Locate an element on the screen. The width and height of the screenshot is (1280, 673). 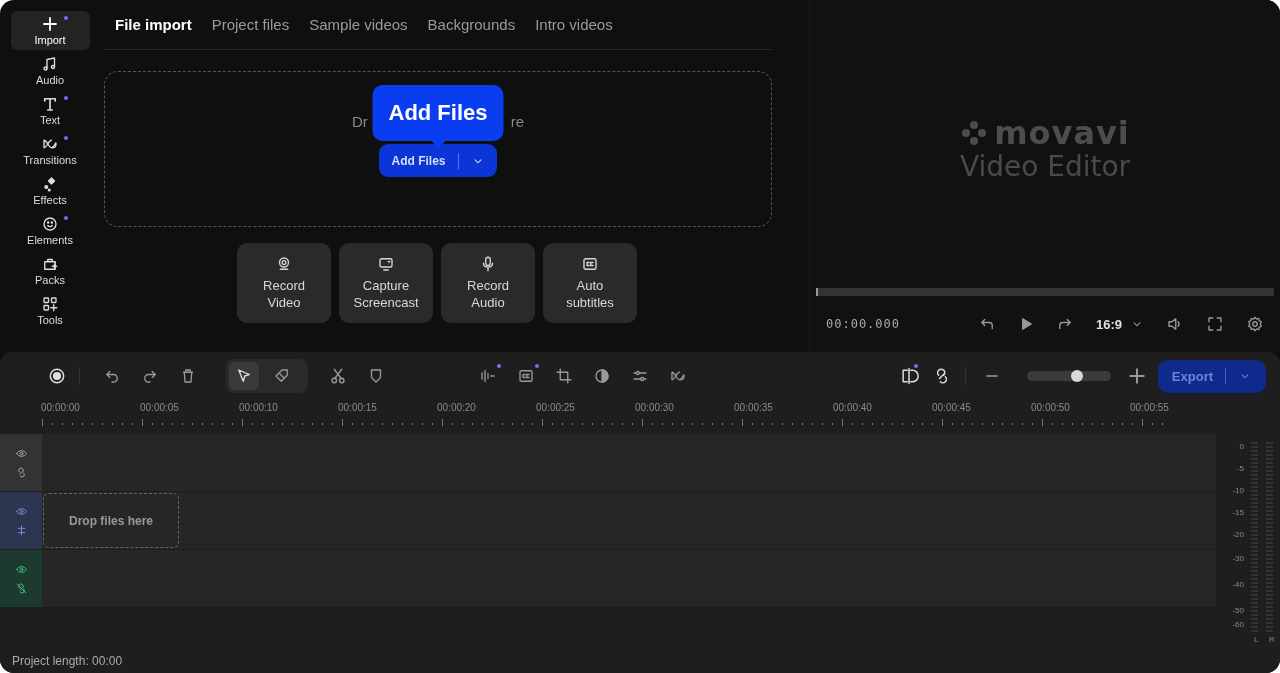
action-button: Record Video is located at coordinates (284, 283).